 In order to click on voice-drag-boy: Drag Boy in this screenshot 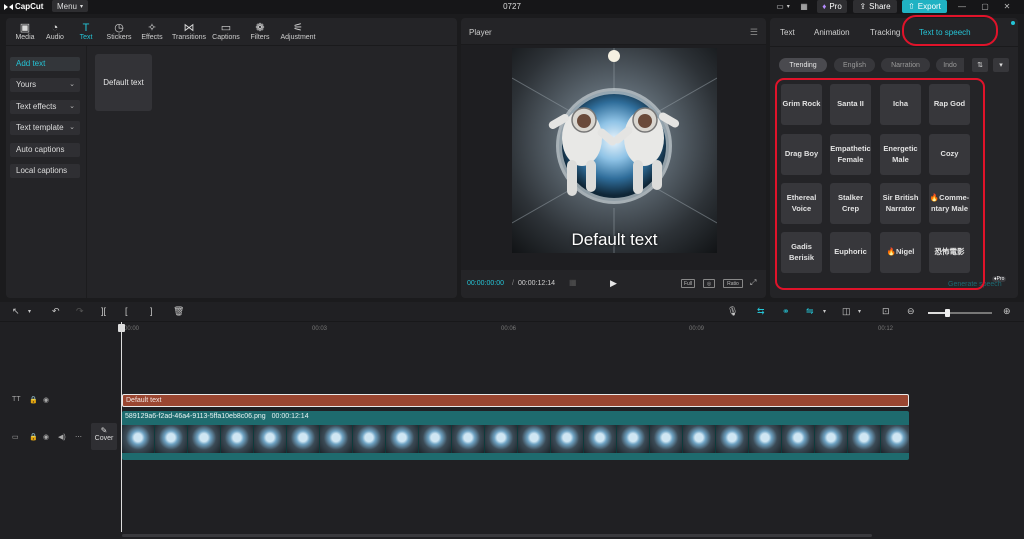, I will do `click(801, 154)`.